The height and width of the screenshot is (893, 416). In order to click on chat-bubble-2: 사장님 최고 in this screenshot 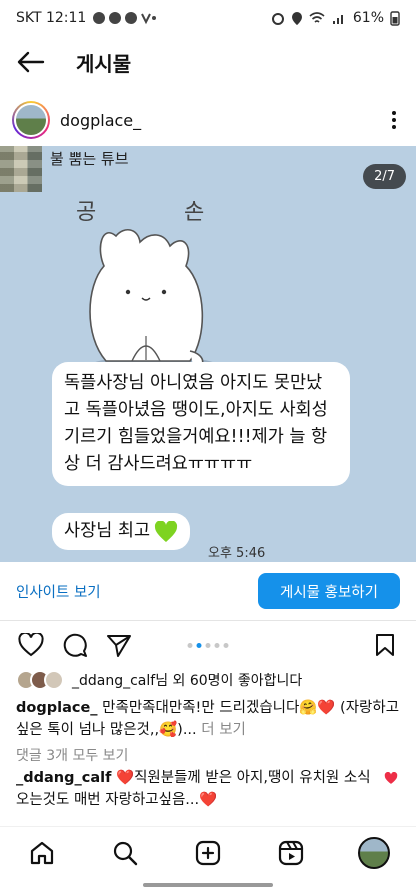, I will do `click(121, 531)`.